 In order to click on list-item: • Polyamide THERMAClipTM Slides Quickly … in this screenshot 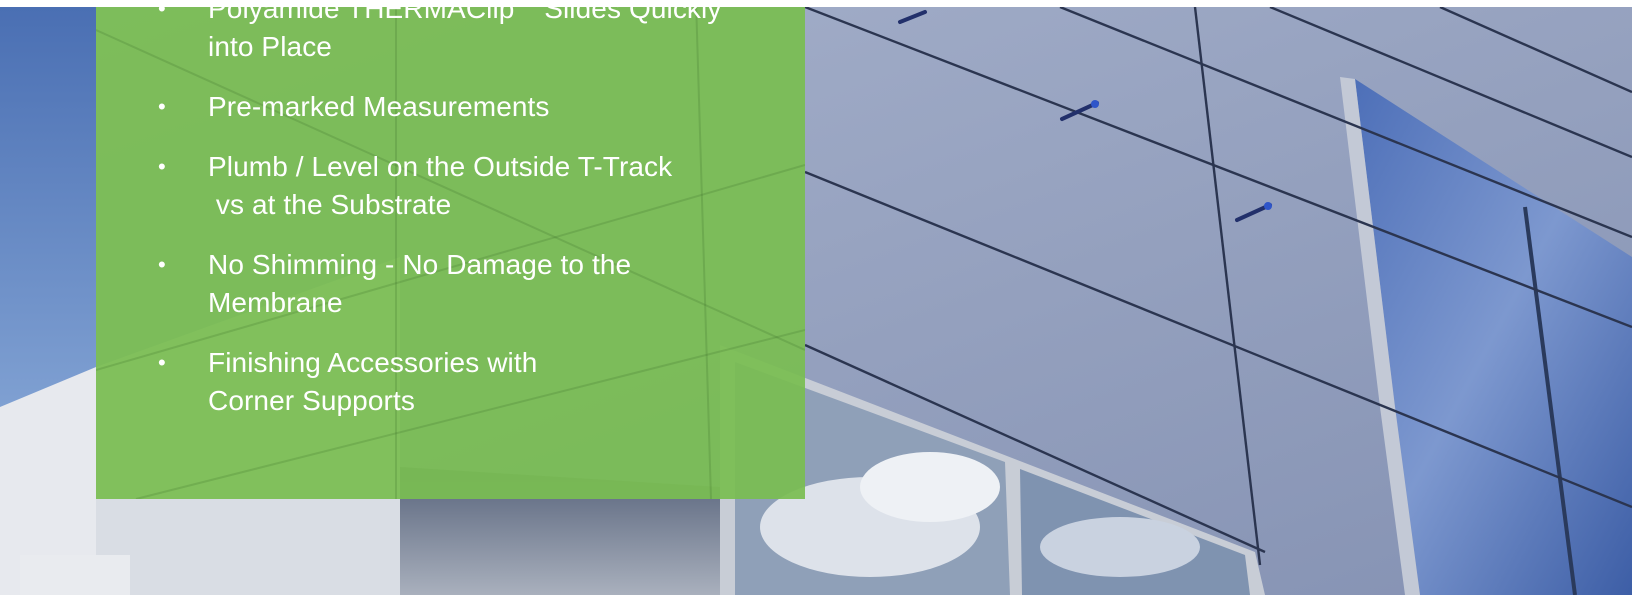, I will do `click(450, 33)`.